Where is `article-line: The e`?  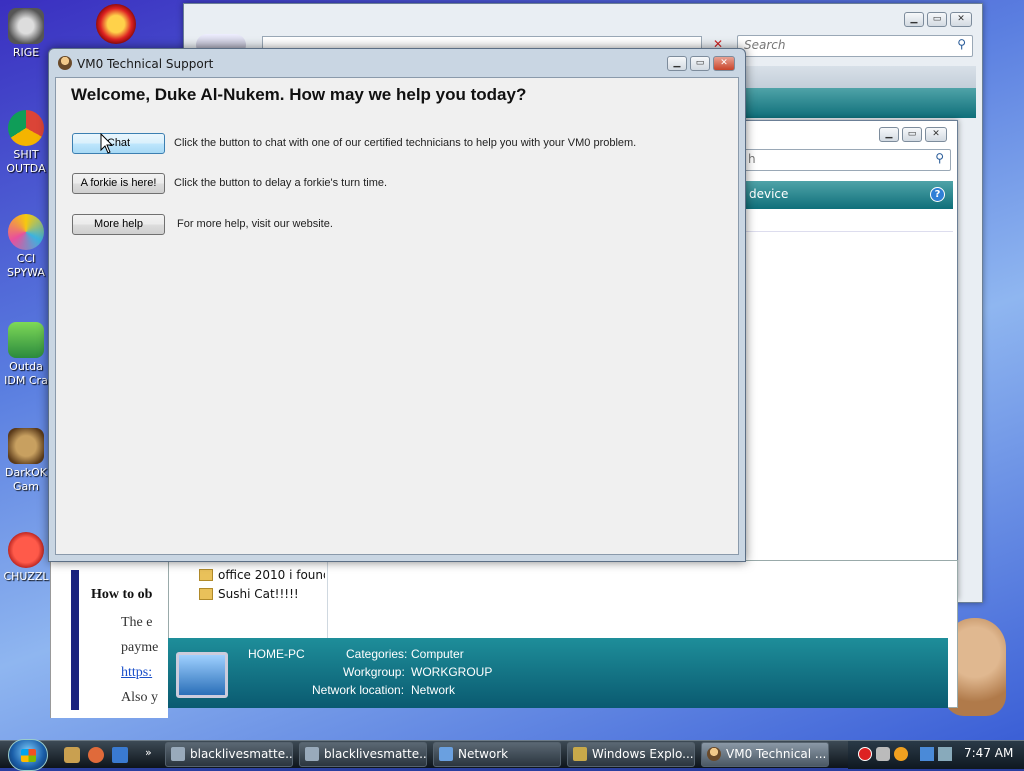
article-line: The e is located at coordinates (137, 622).